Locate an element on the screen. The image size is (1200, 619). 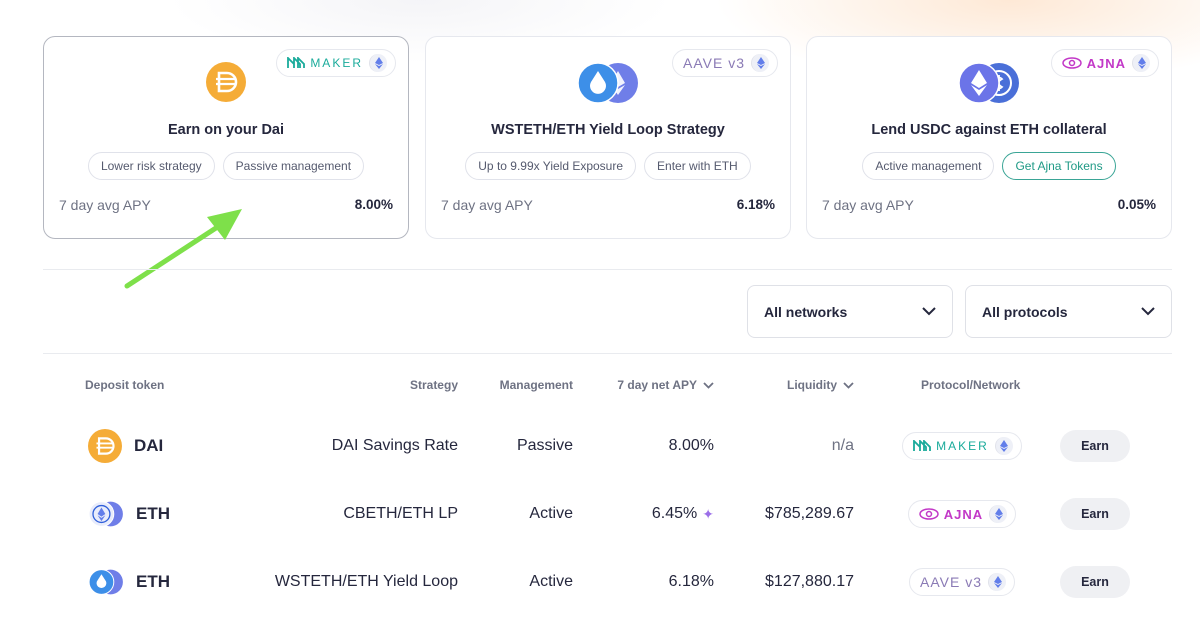
header-liquidity-sort: Liquidity is located at coordinates (820, 385).